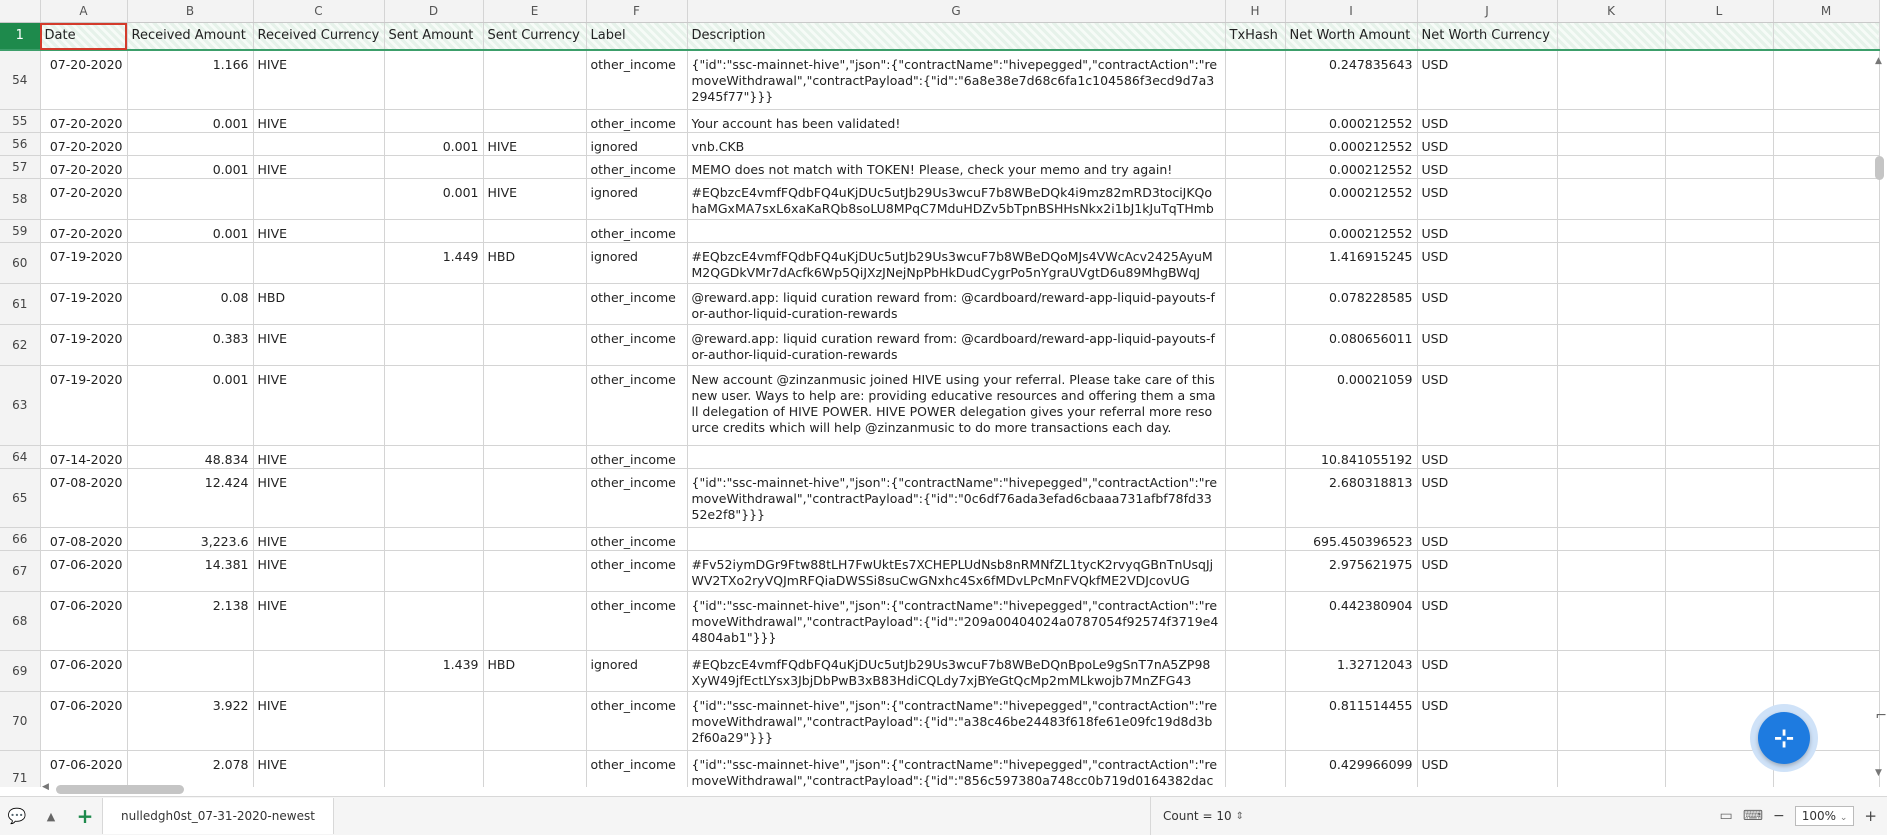  What do you see at coordinates (956, 539) in the screenshot?
I see `cell-g` at bounding box center [956, 539].